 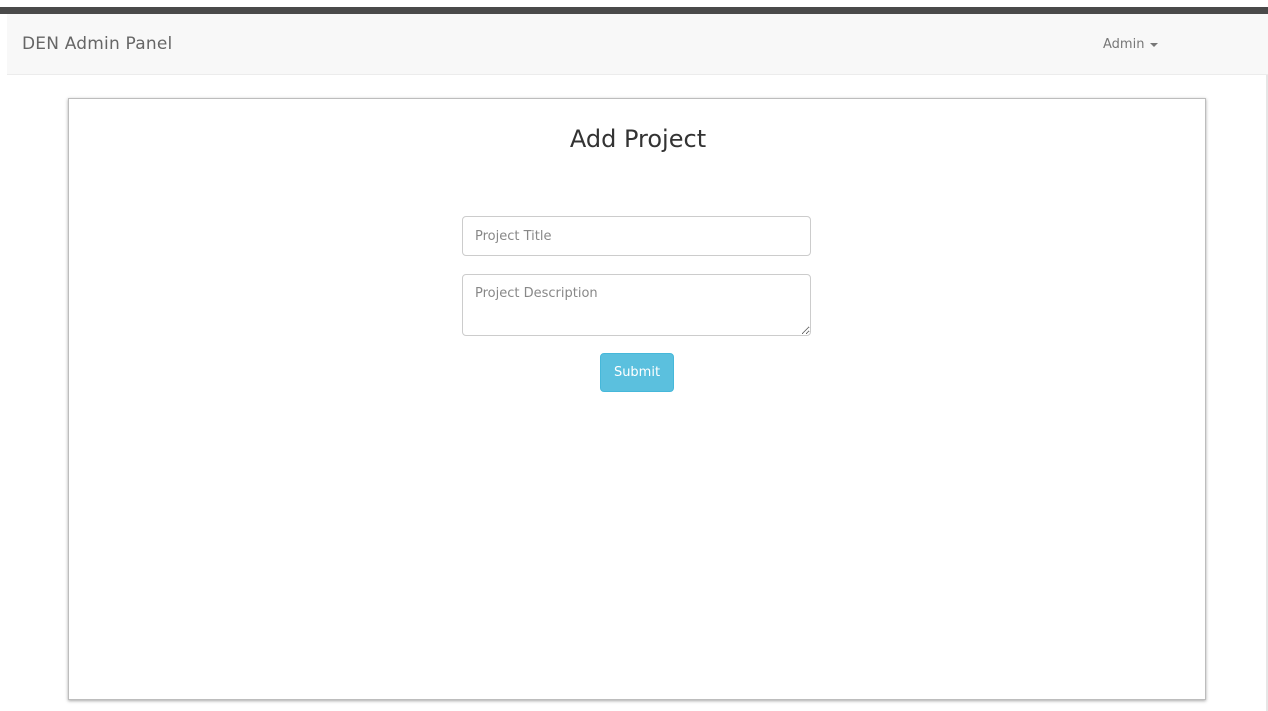 I want to click on admin-dropdown-label: Admin, so click(x=1124, y=44).